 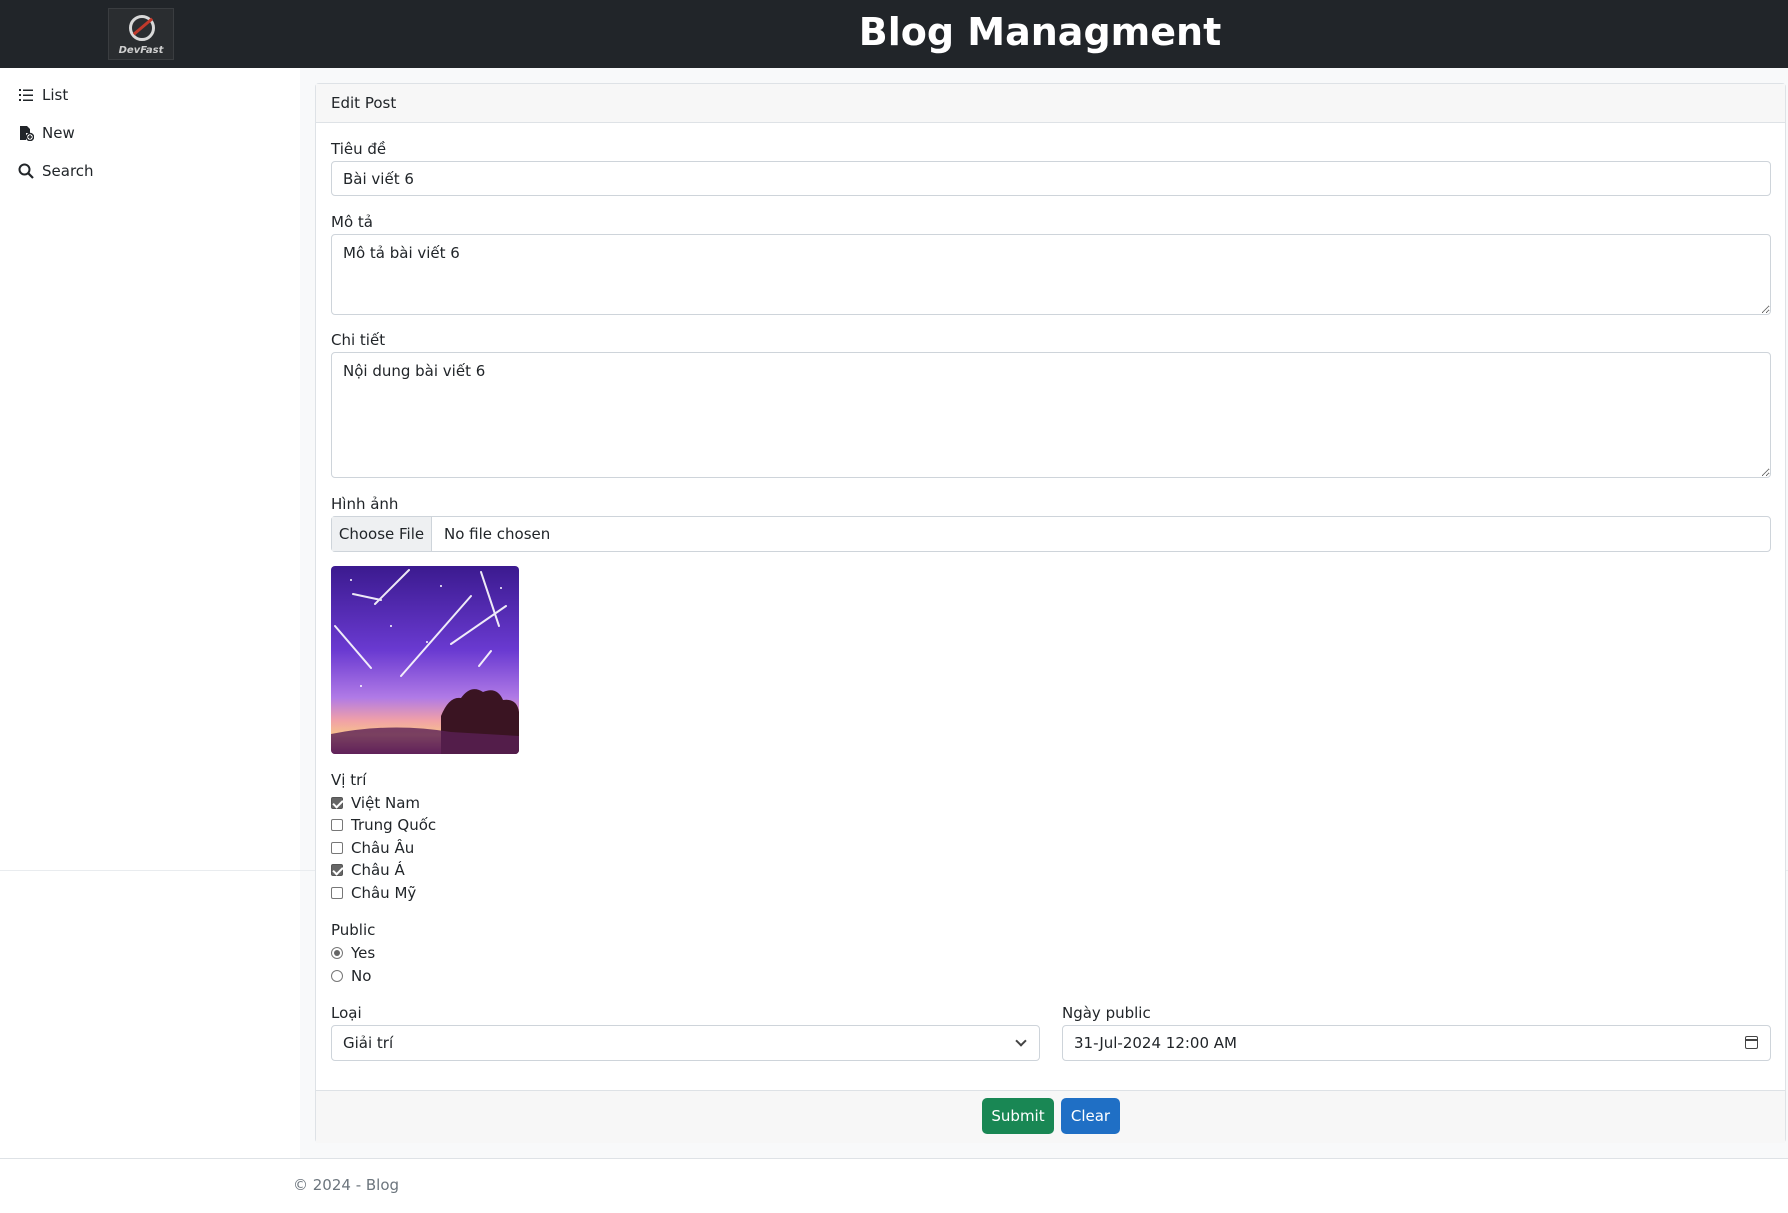 I want to click on public-date-input: 31-Jul-2024 12:00 AM, so click(x=1416, y=1043).